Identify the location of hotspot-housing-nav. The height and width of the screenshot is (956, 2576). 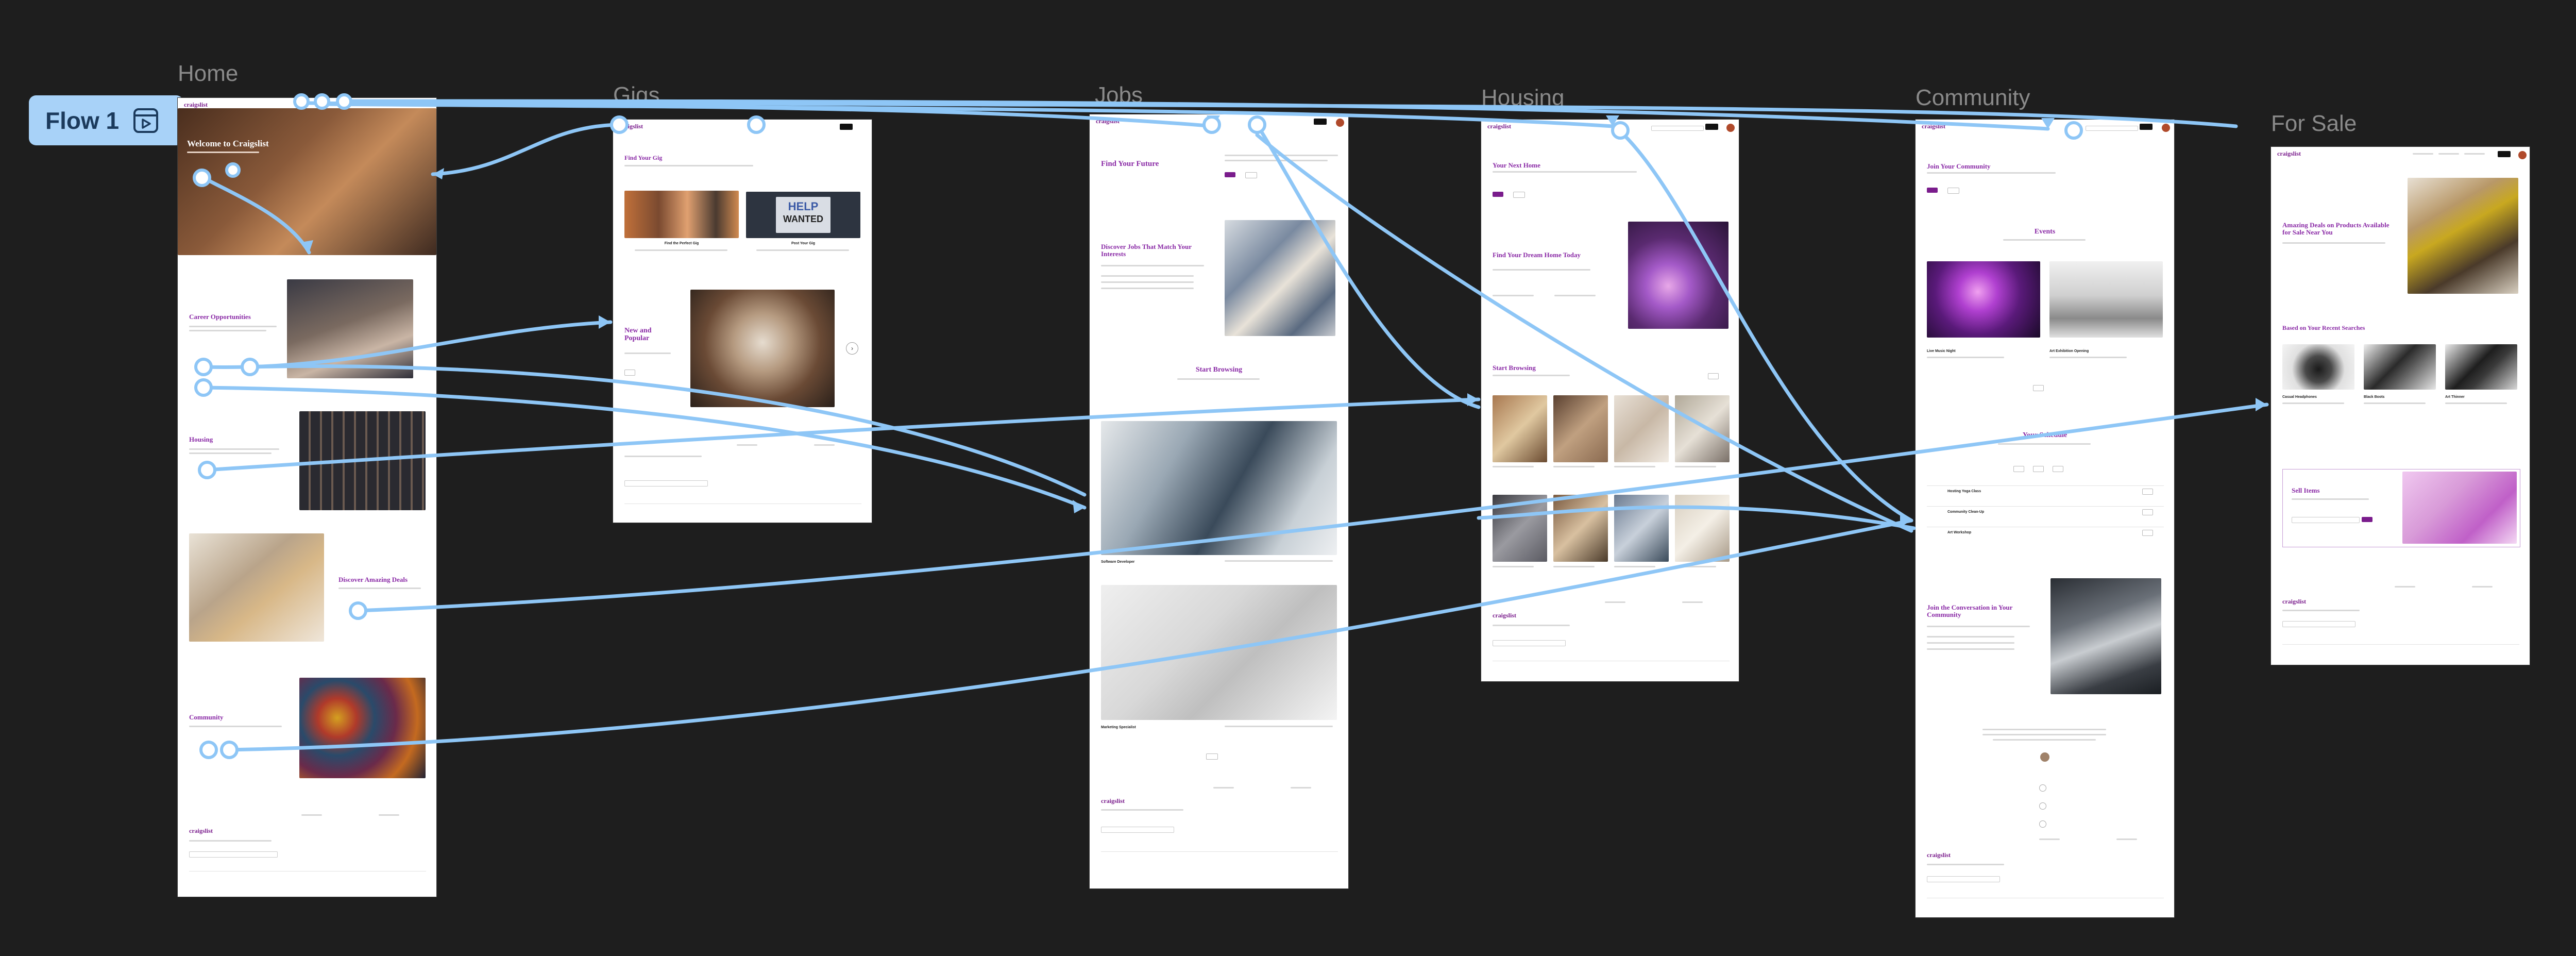
(1621, 130).